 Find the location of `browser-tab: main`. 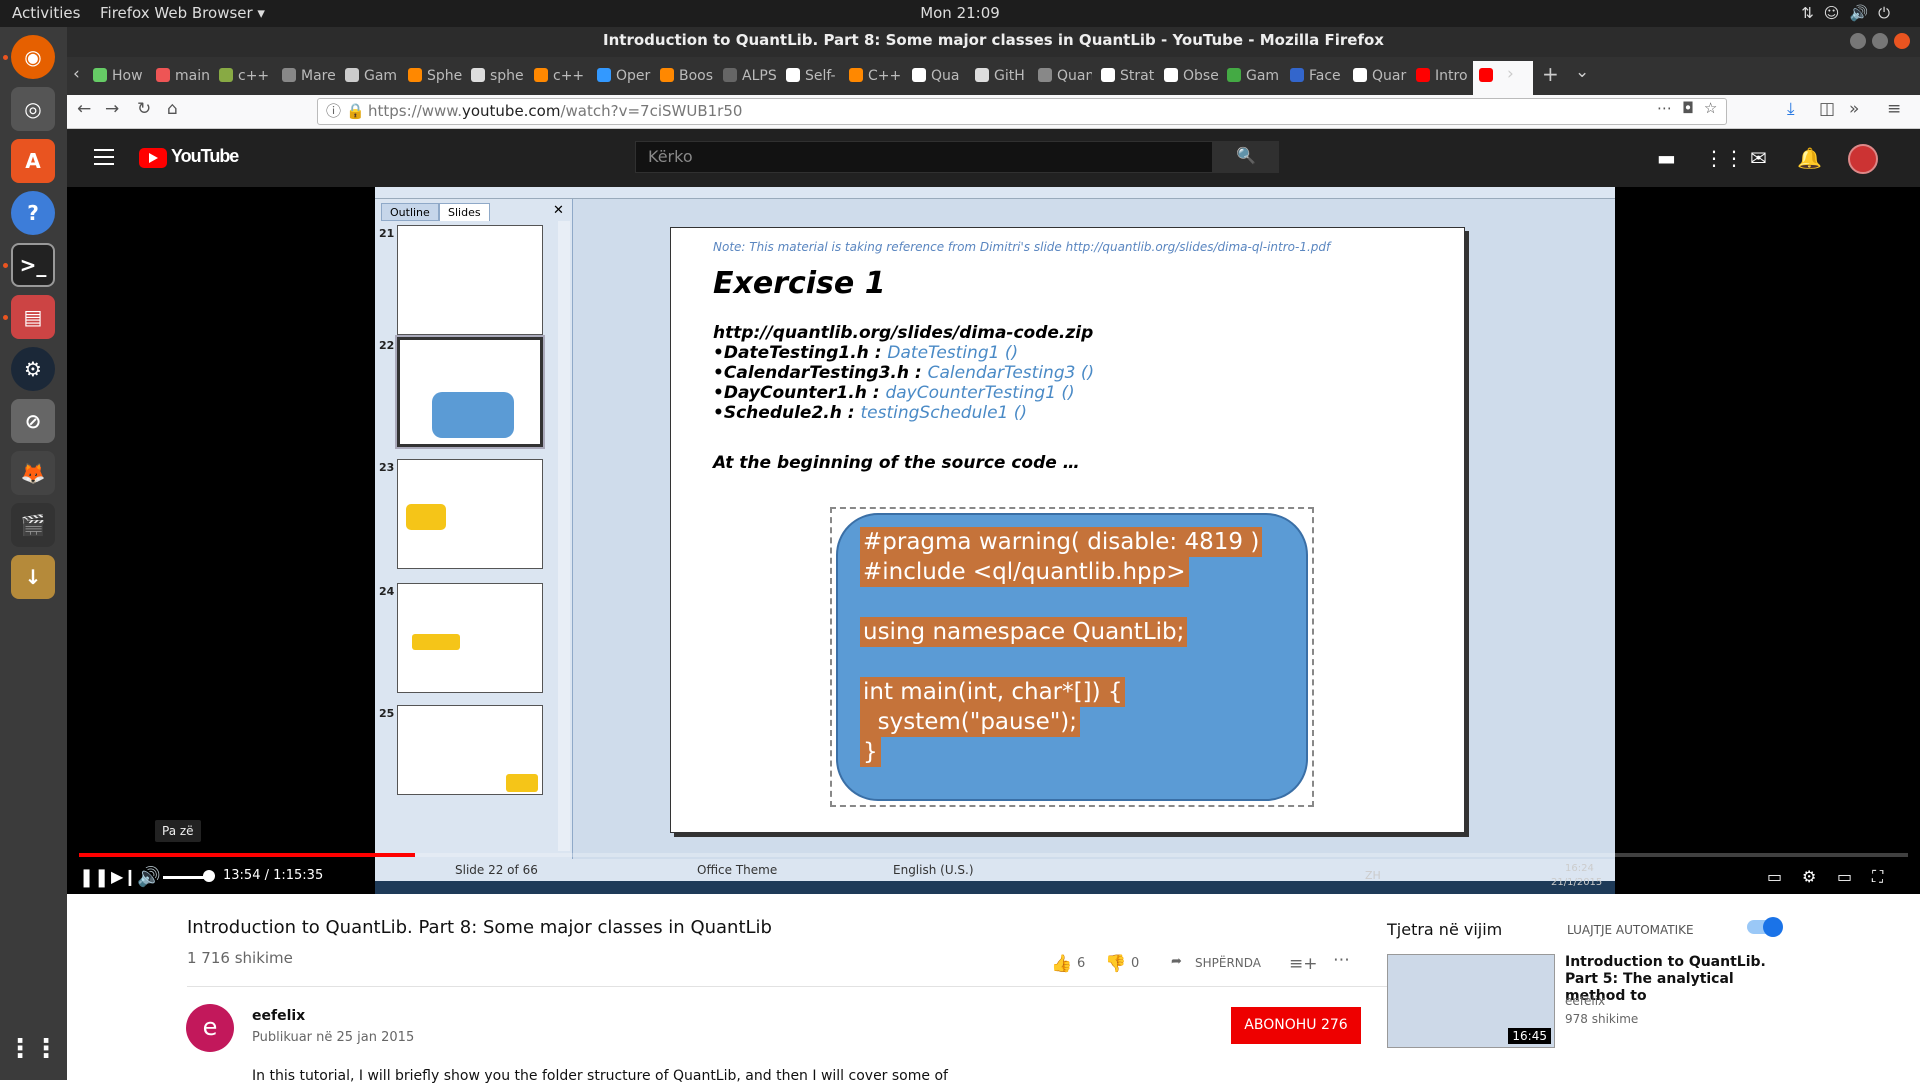

browser-tab: main is located at coordinates (180, 78).